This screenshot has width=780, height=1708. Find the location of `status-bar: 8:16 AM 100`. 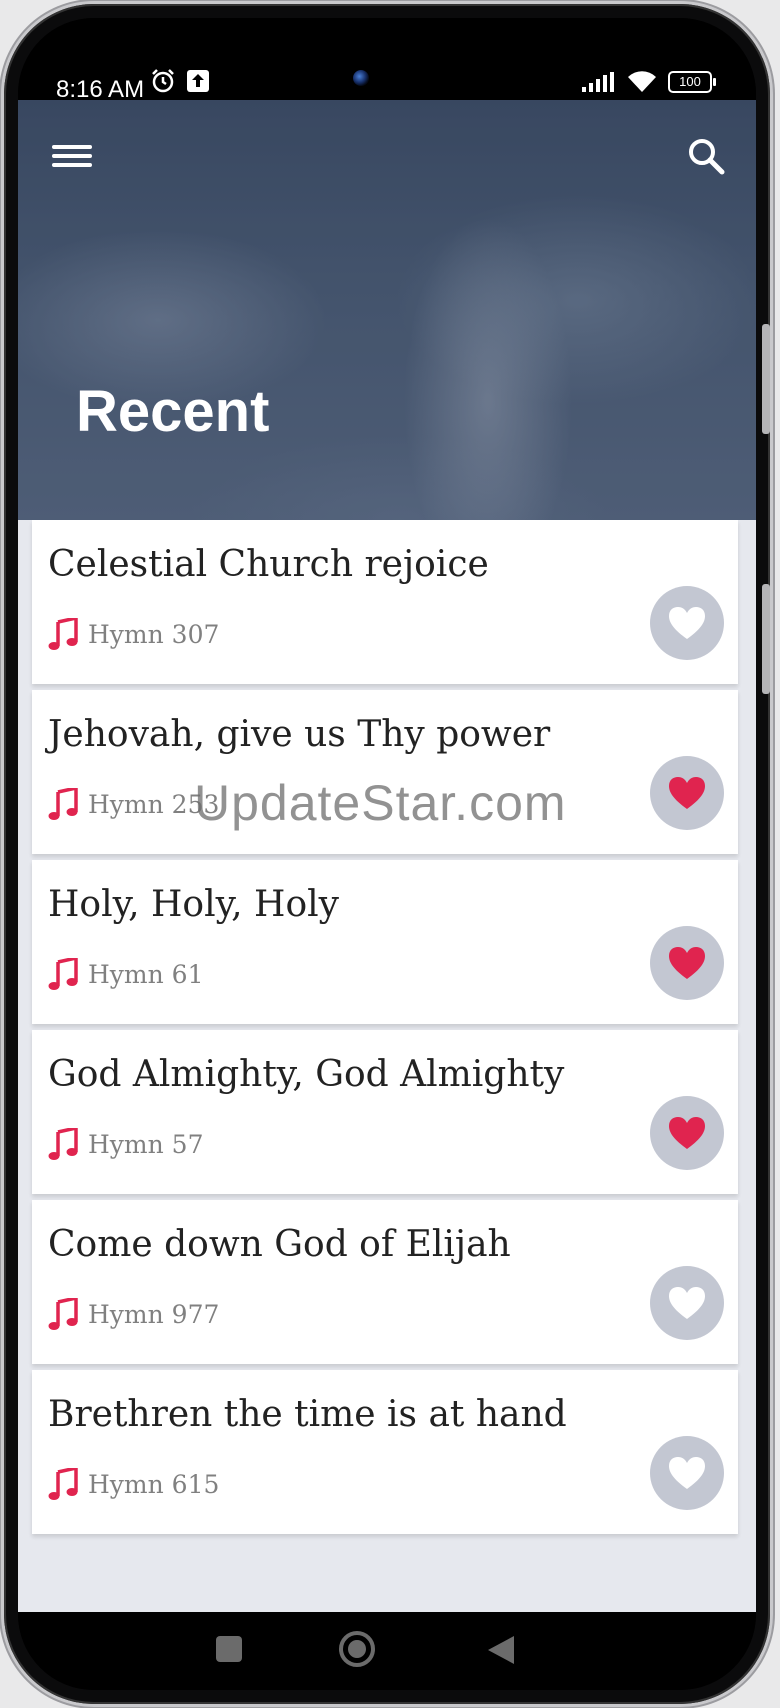

status-bar: 8:16 AM 100 is located at coordinates (387, 60).